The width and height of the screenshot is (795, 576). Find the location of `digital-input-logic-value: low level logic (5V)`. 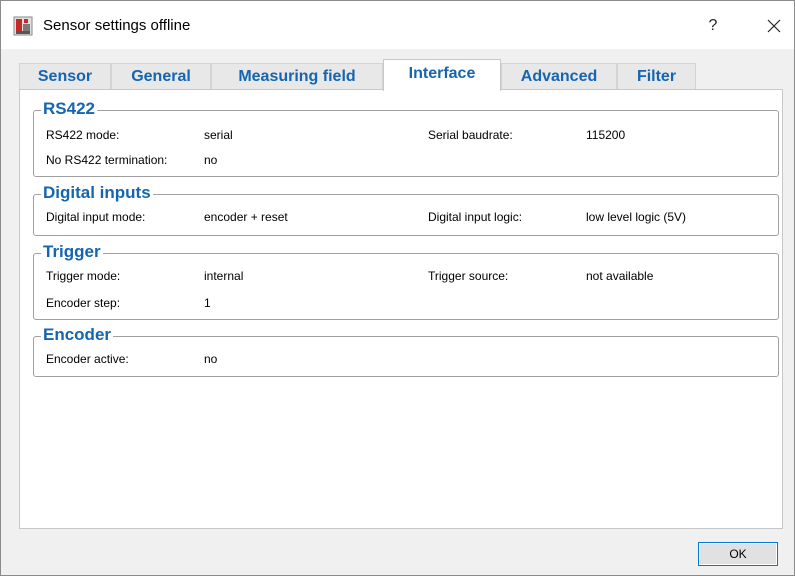

digital-input-logic-value: low level logic (5V) is located at coordinates (636, 217).